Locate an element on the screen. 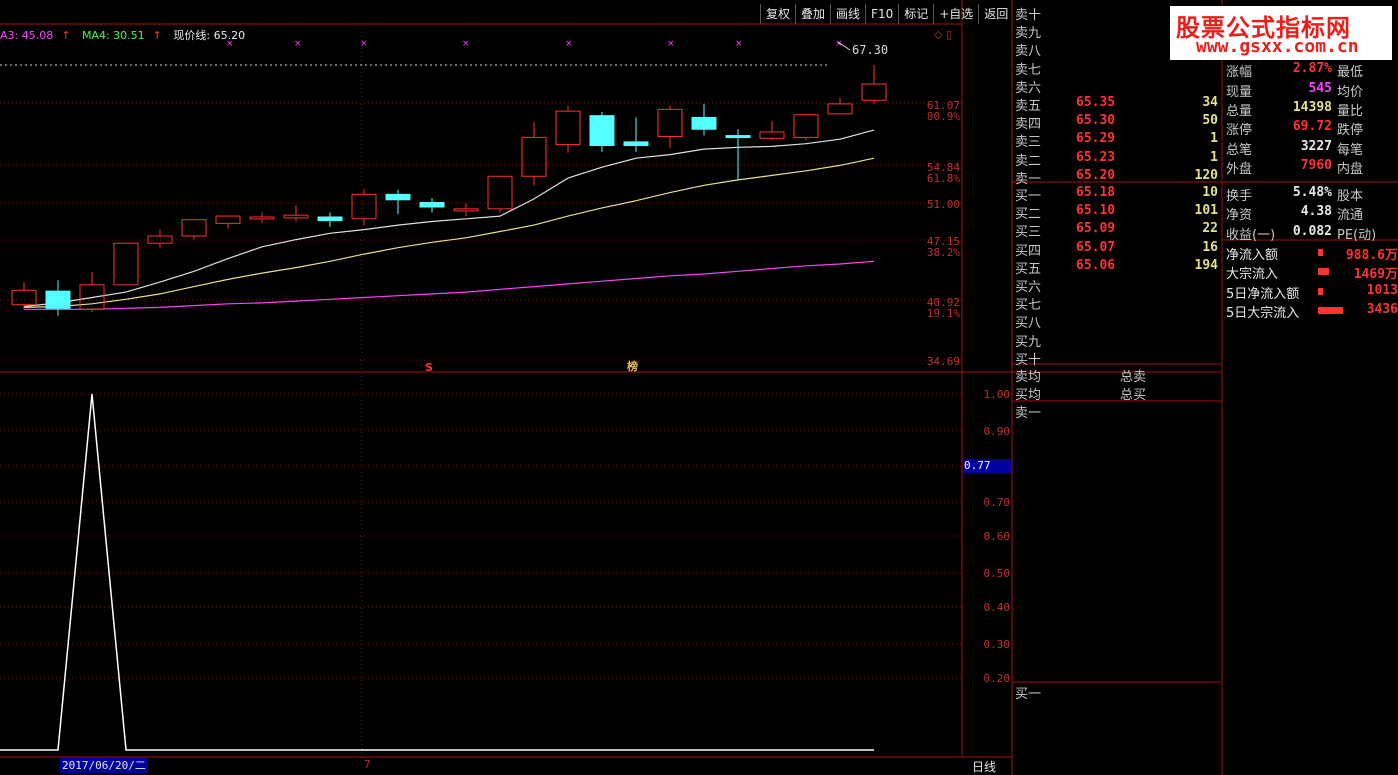  sell-avg-label: 卖均 is located at coordinates (1028, 377).